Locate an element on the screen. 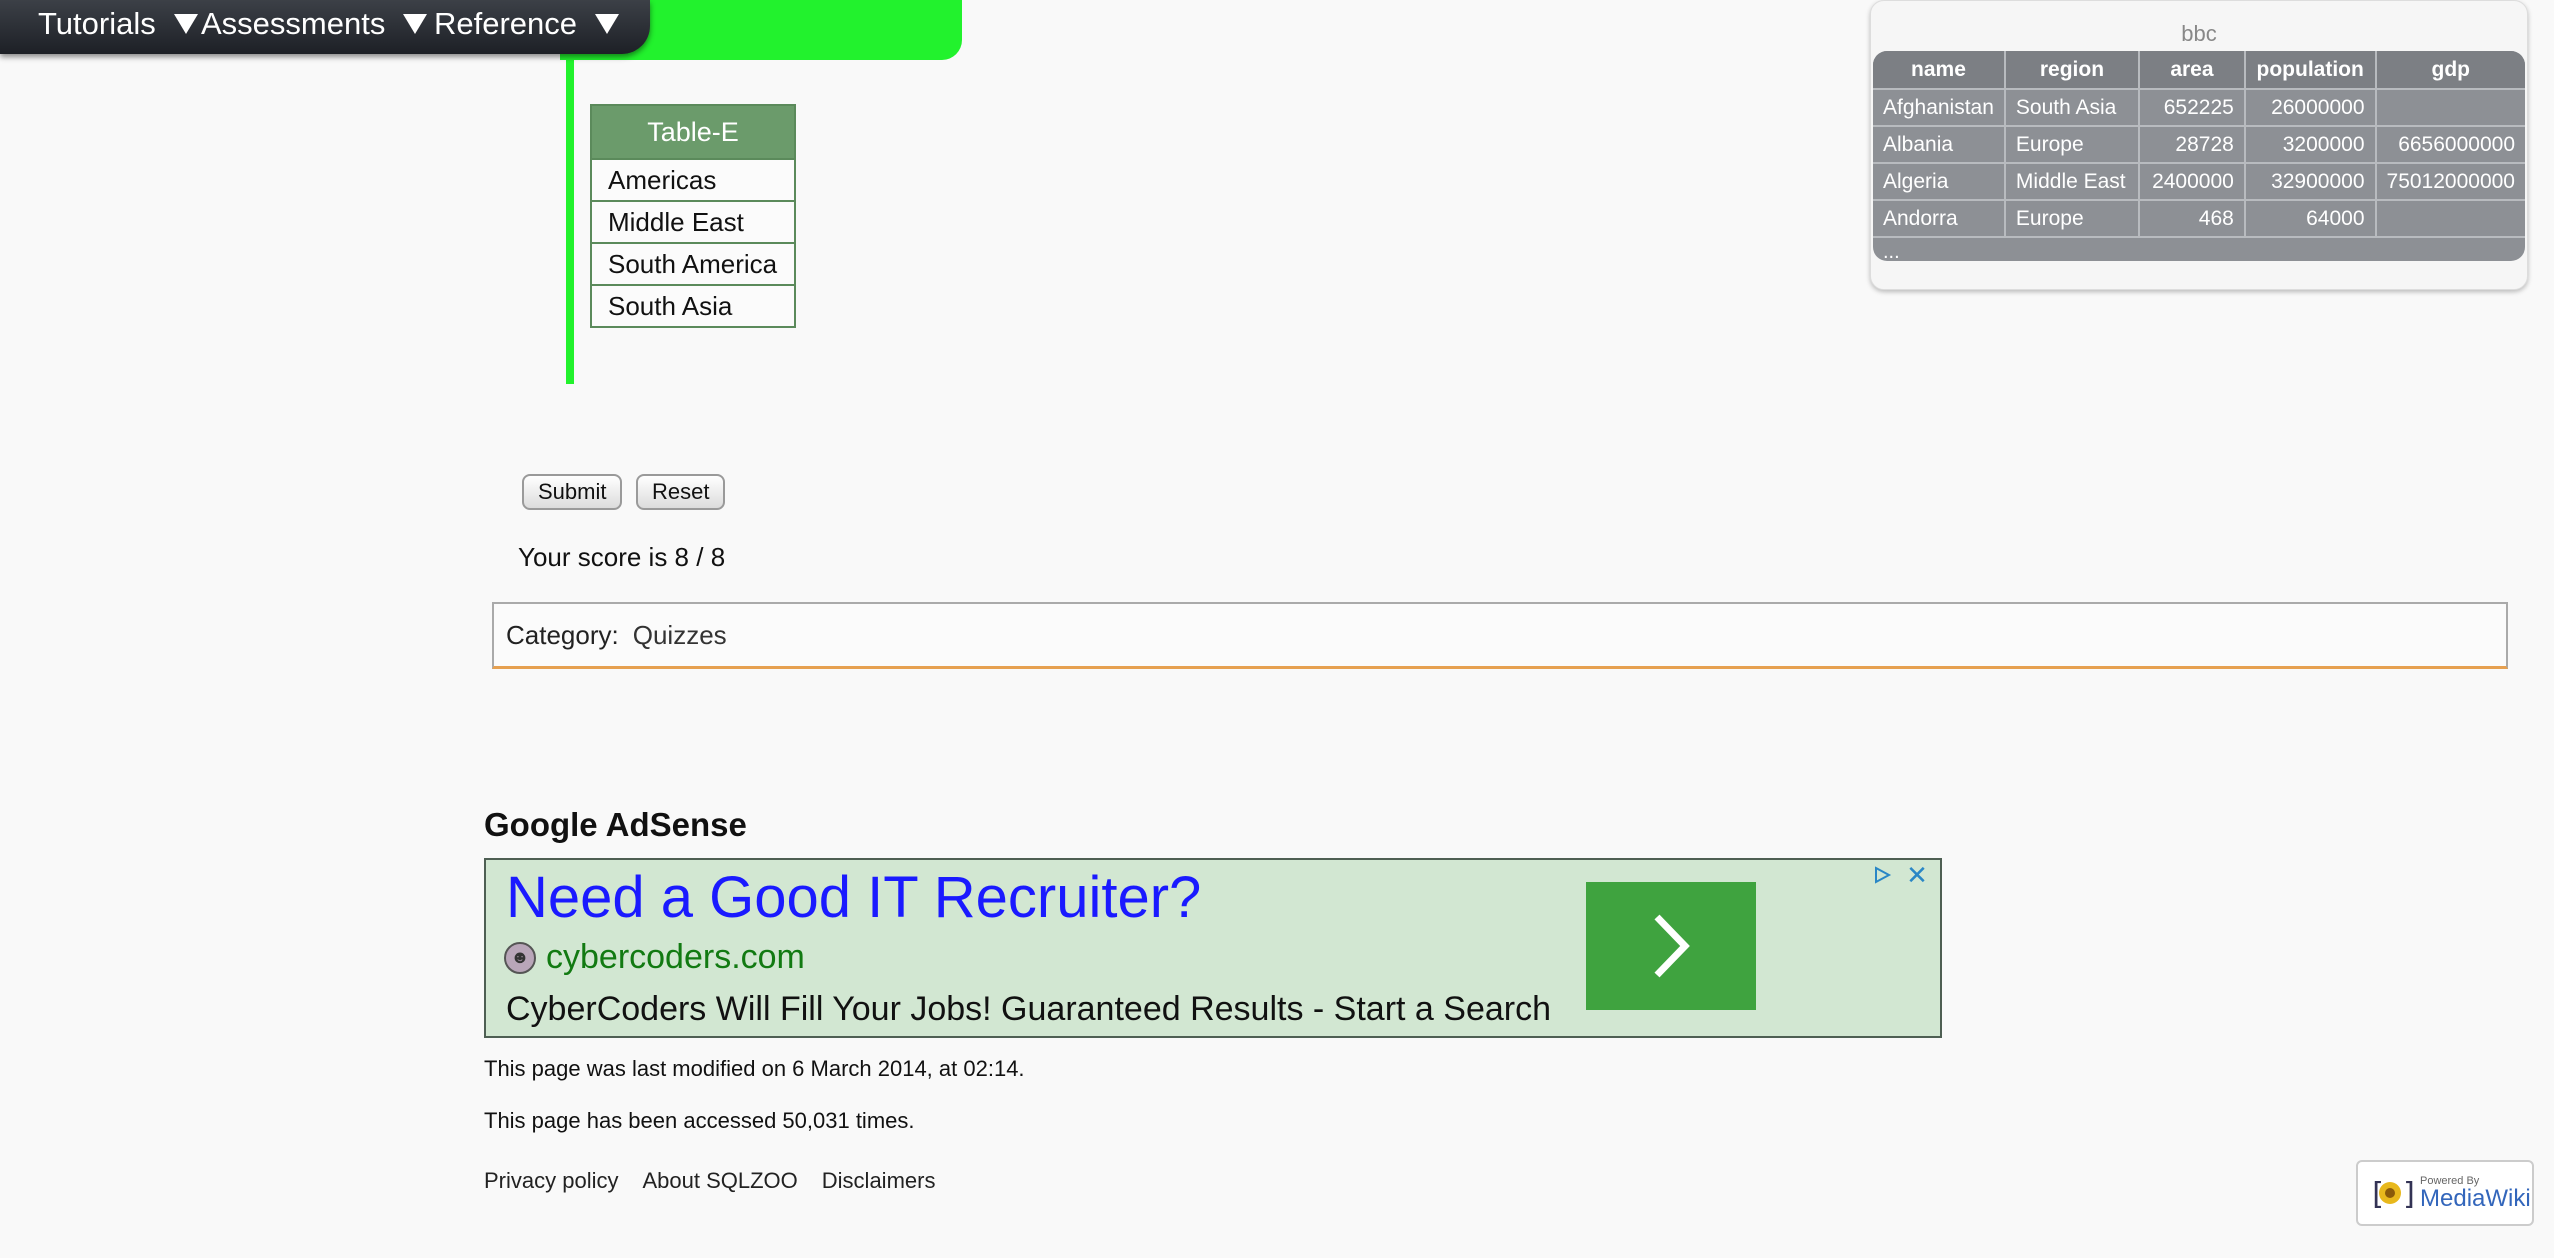 This screenshot has width=2554, height=1258. bbc-cell: 28728 is located at coordinates (2192, 144).